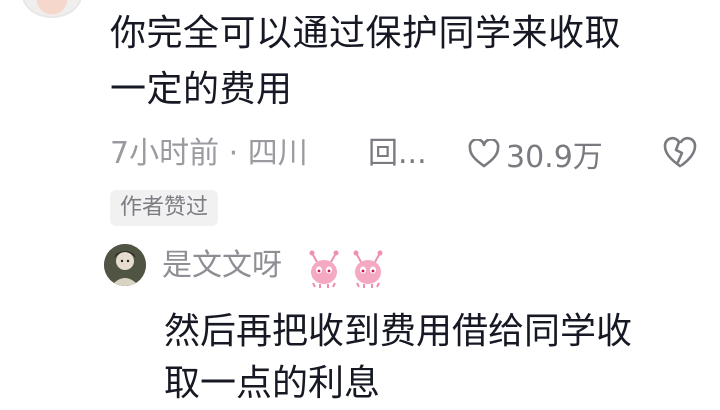 Image resolution: width=720 pixels, height=410 pixels. I want to click on like-button: 30.9万, so click(535, 154).